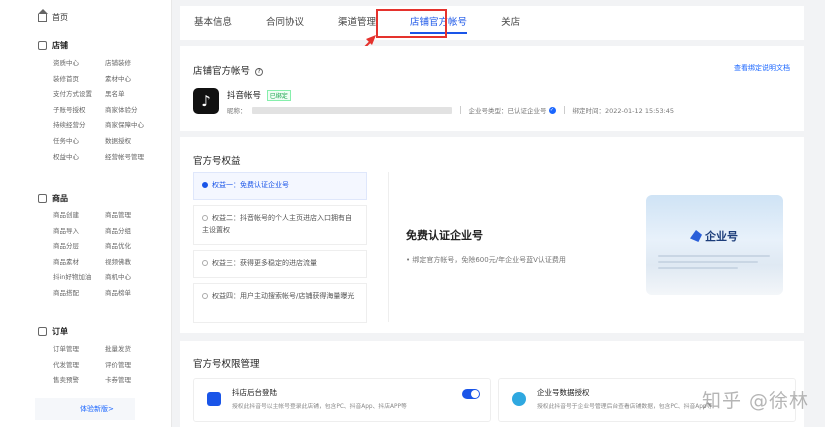 The height and width of the screenshot is (427, 825). What do you see at coordinates (134, 215) in the screenshot?
I see `sidebar-item: 商品管理` at bounding box center [134, 215].